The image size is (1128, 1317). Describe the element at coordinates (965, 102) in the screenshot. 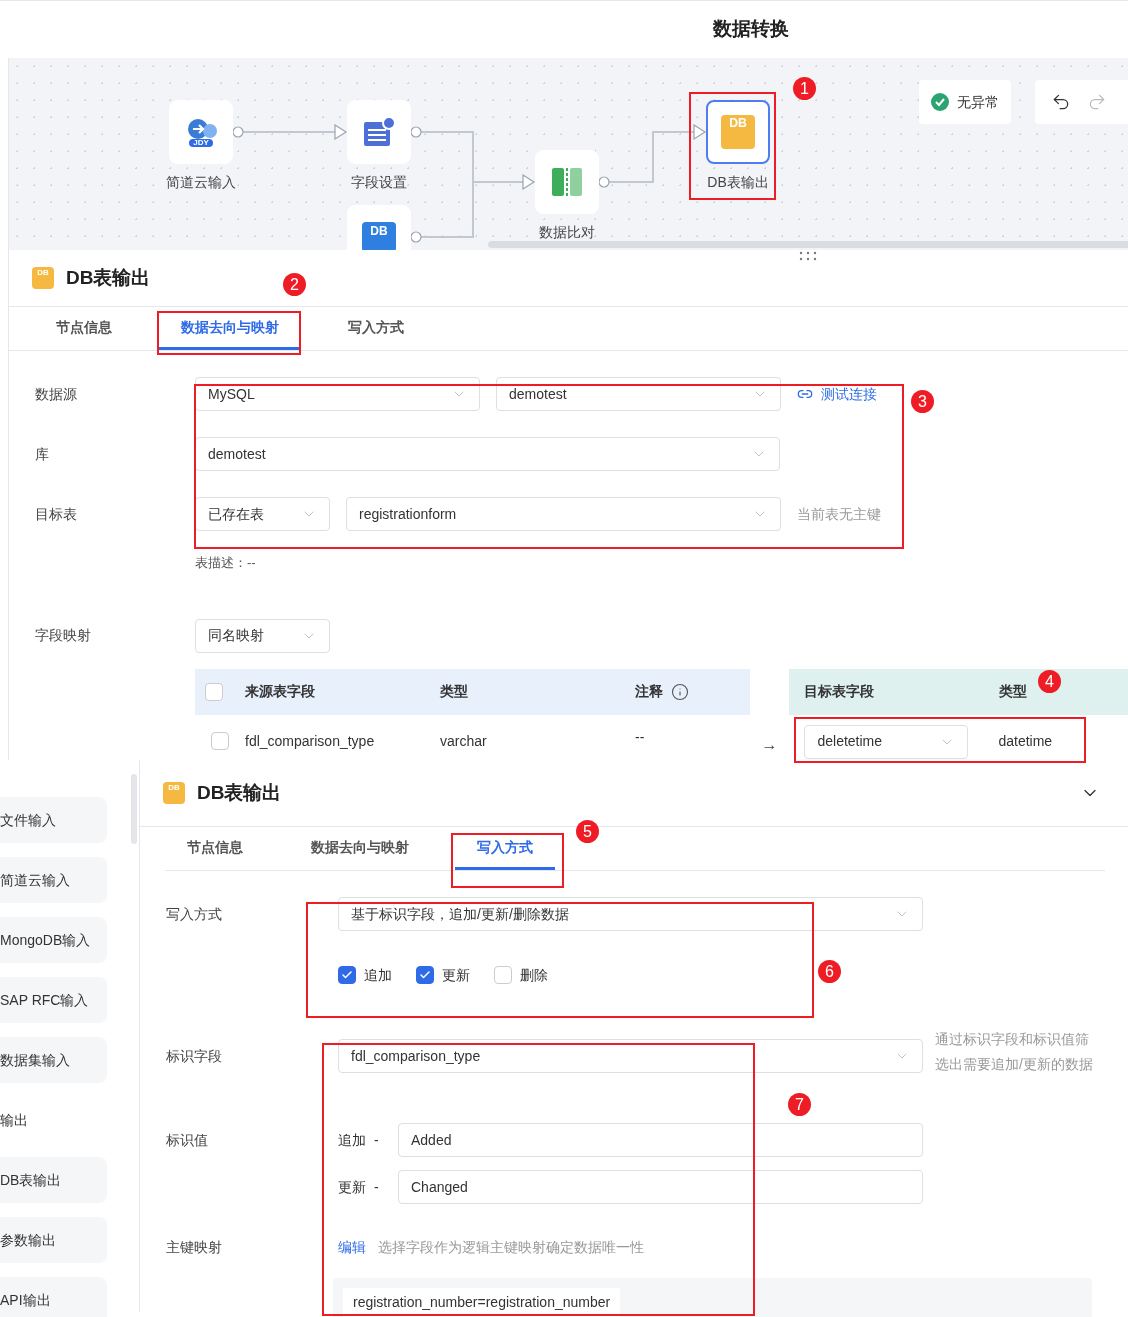

I see `status-badge: 无异常` at that location.